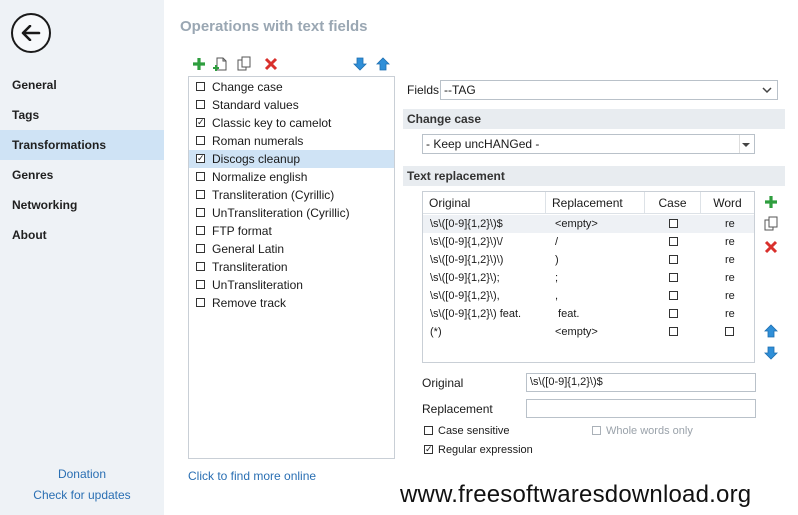 The height and width of the screenshot is (515, 798). What do you see at coordinates (596, 430) in the screenshot?
I see `whole-words-checkbox` at bounding box center [596, 430].